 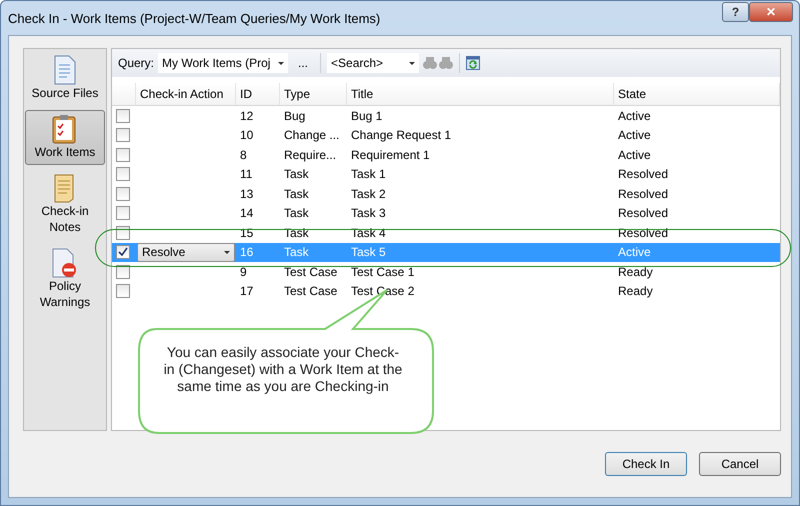 What do you see at coordinates (368, 175) in the screenshot?
I see `table-cell-text: Task 1` at bounding box center [368, 175].